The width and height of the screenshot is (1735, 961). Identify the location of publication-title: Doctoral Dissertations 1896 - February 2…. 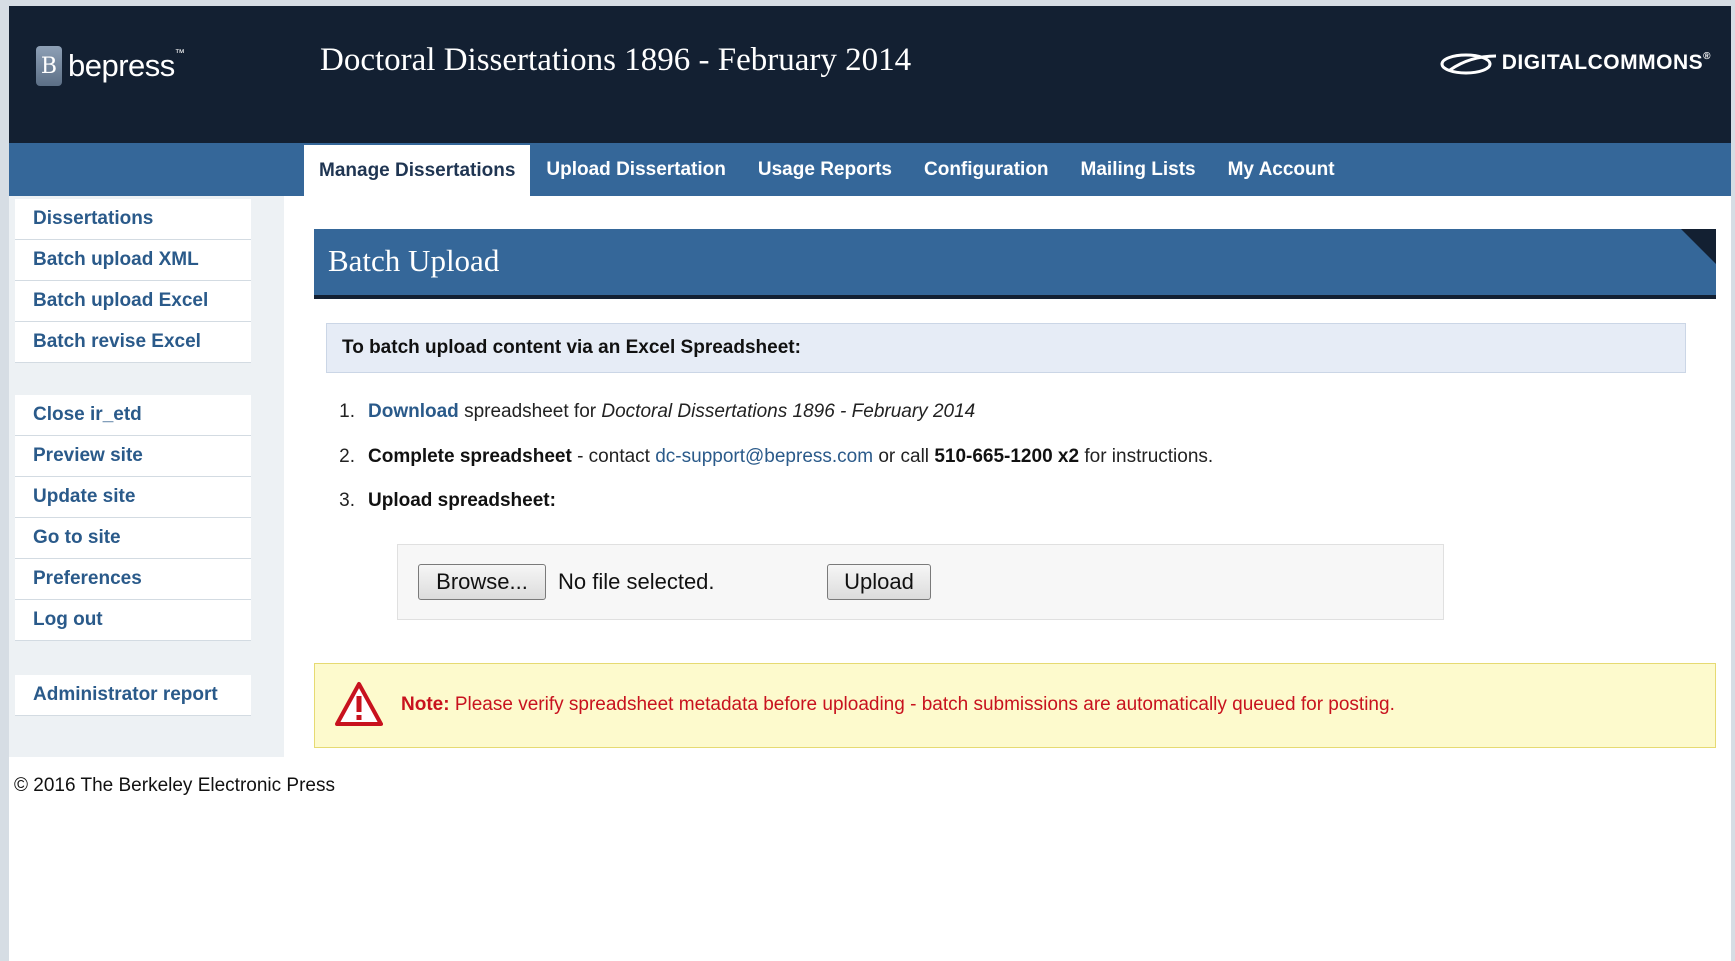
(788, 411).